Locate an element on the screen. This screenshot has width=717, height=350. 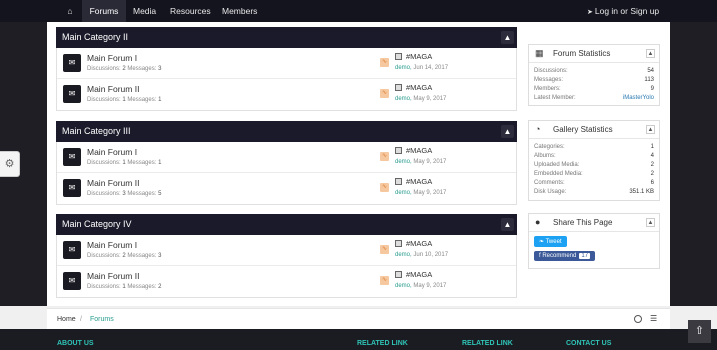
globe-icon: ● is located at coordinates (538, 222).